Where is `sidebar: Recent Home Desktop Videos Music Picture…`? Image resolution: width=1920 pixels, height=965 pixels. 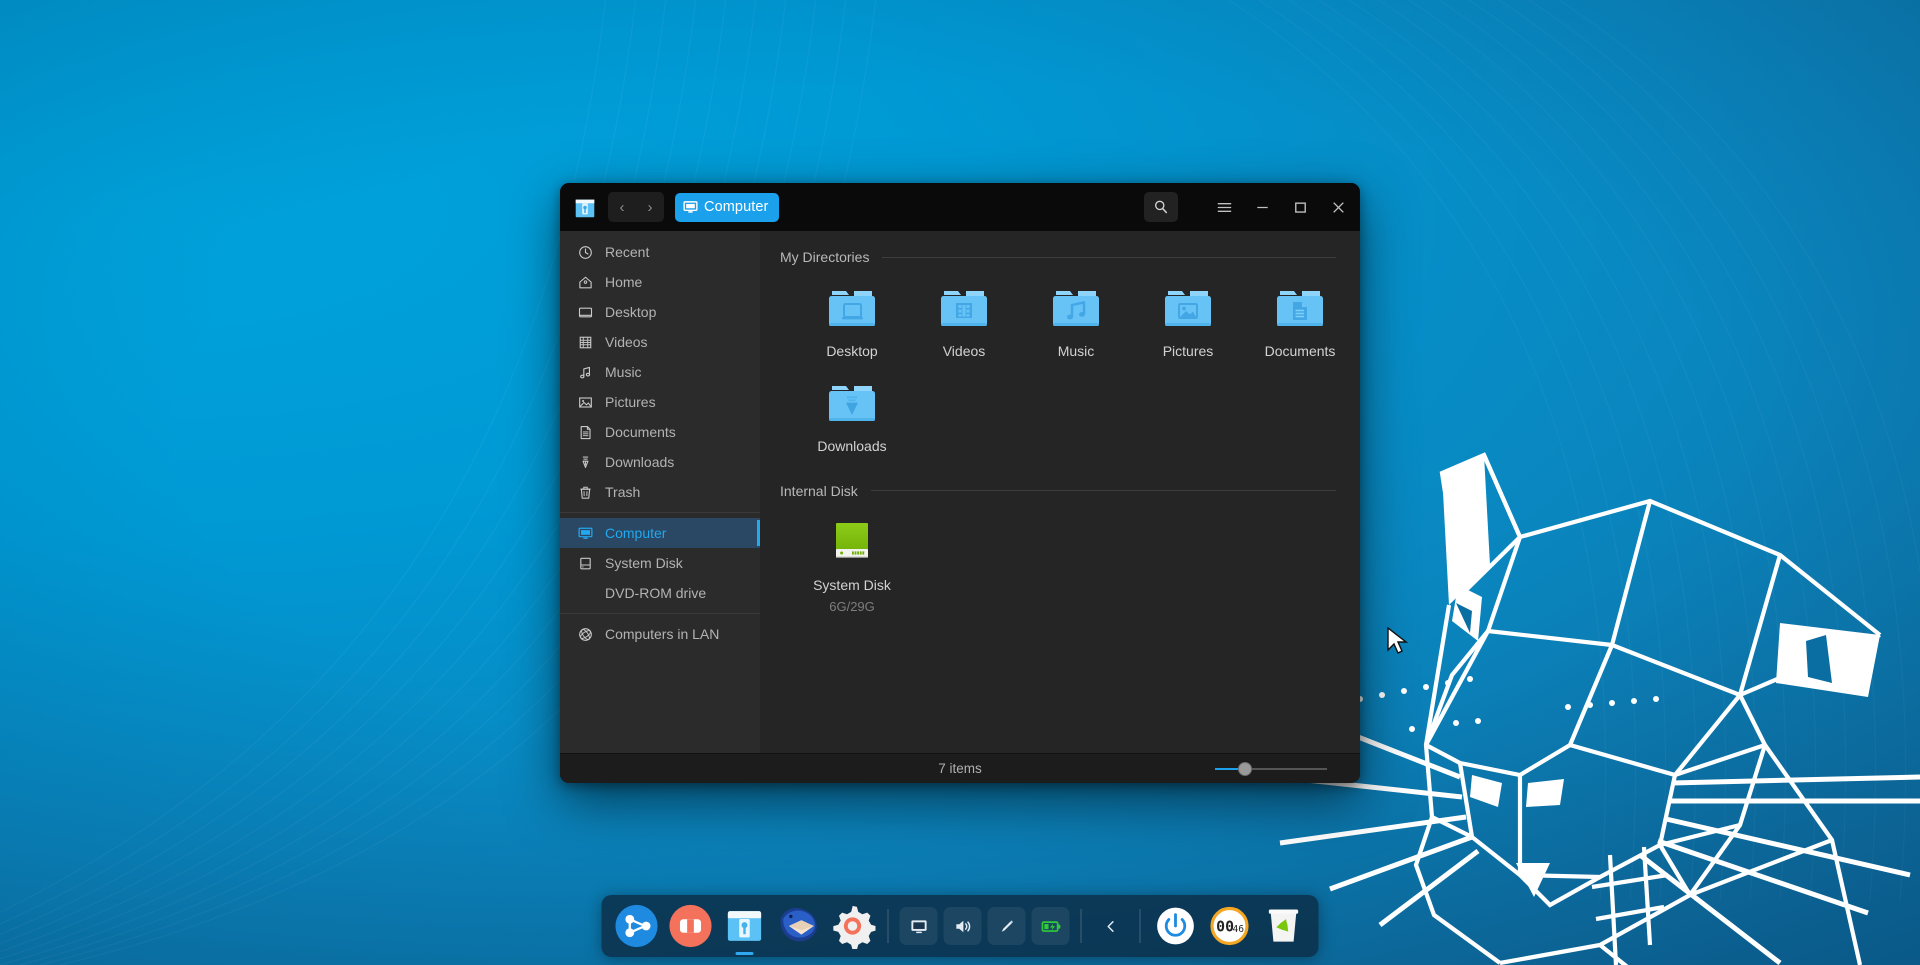 sidebar: Recent Home Desktop Videos Music Picture… is located at coordinates (660, 492).